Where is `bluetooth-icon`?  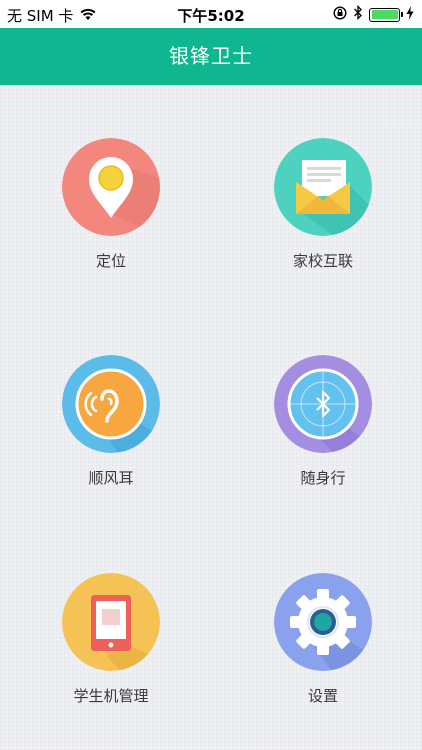
bluetooth-icon is located at coordinates (358, 14).